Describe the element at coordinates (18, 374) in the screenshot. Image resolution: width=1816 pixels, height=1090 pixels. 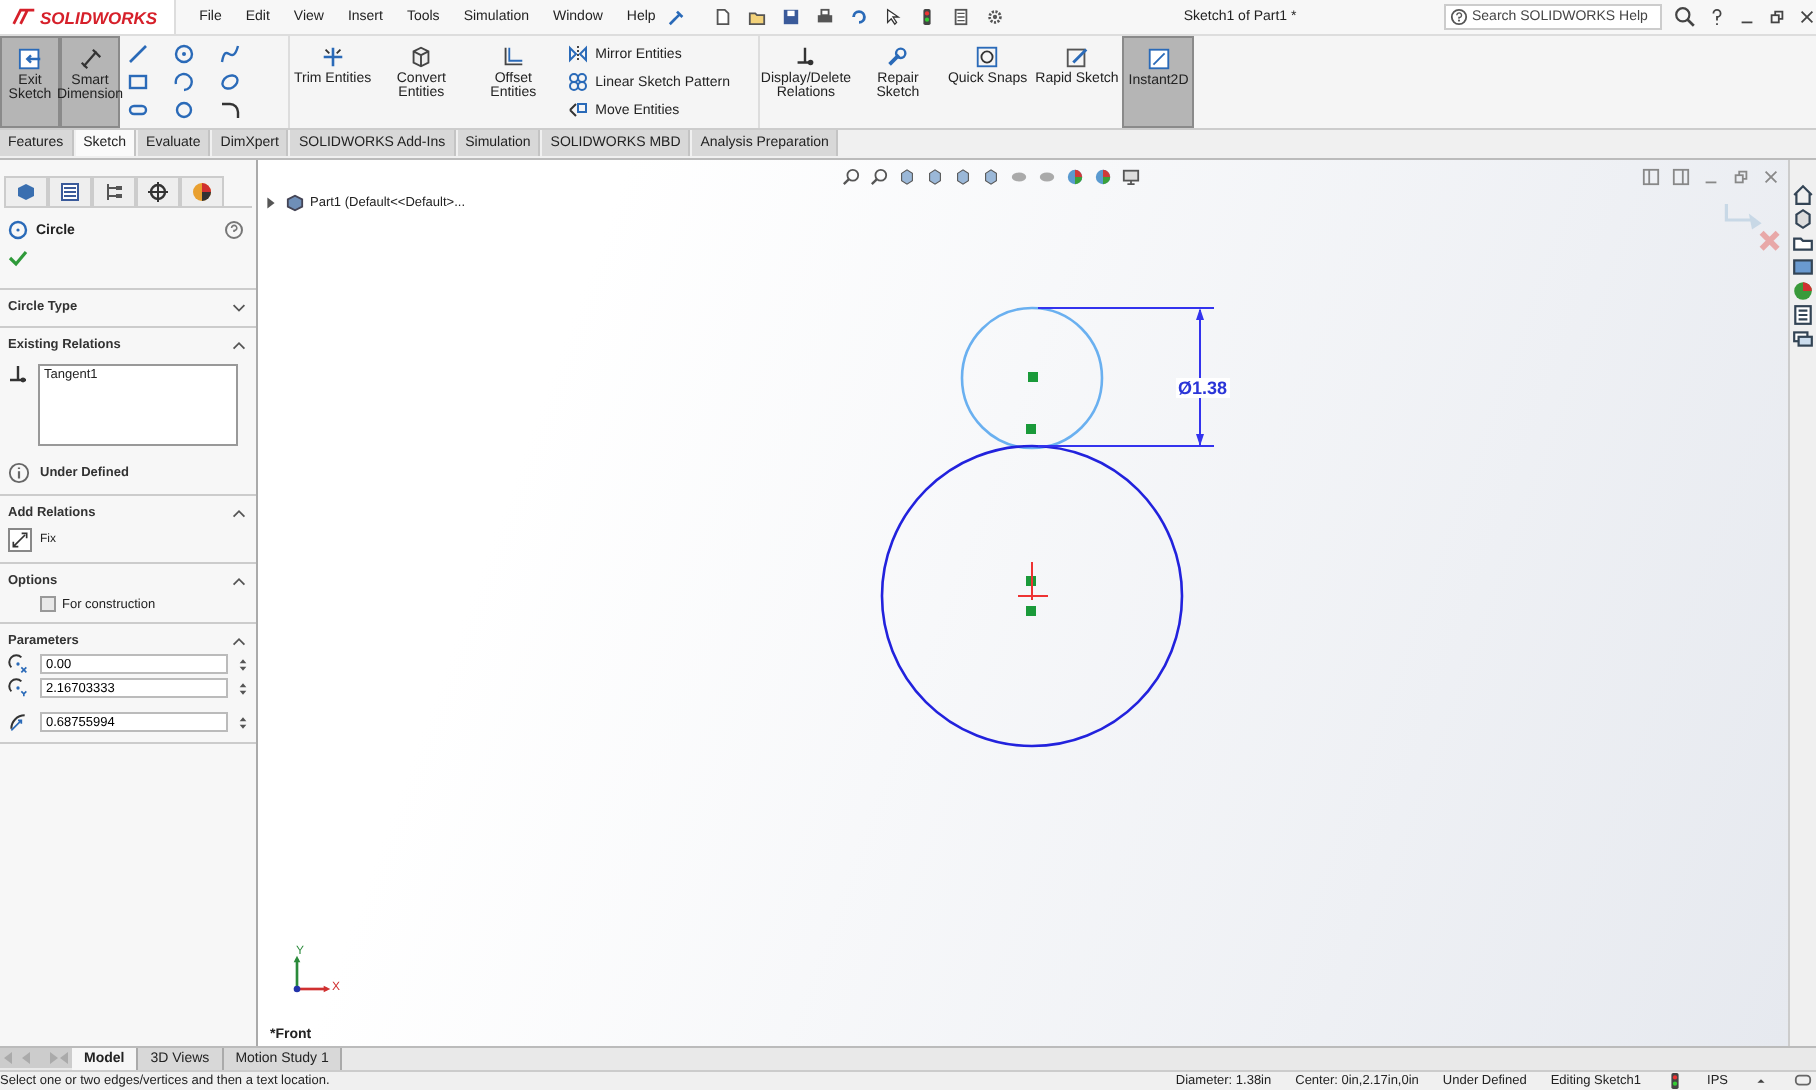
I see `tangent-icon` at that location.